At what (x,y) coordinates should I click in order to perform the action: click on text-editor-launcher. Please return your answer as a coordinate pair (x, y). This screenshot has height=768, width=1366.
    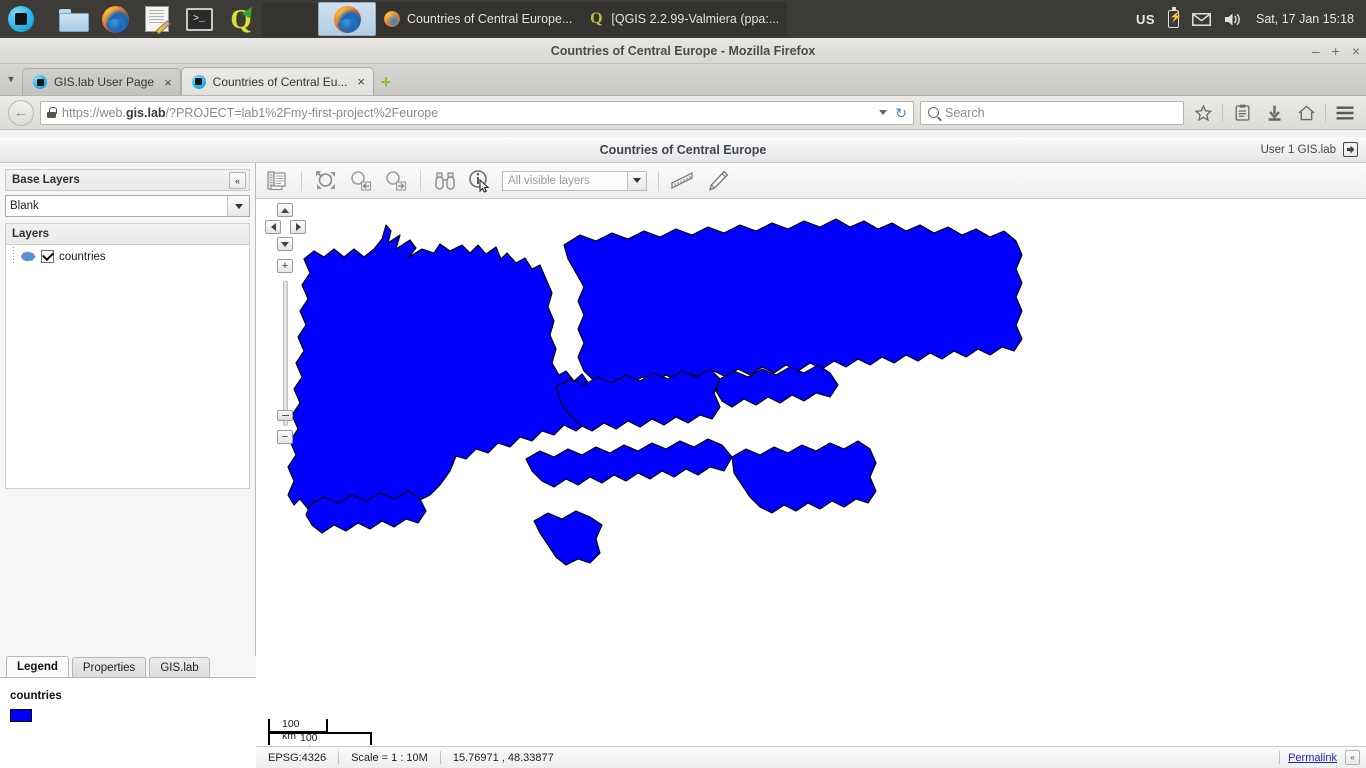
    Looking at the image, I should click on (157, 19).